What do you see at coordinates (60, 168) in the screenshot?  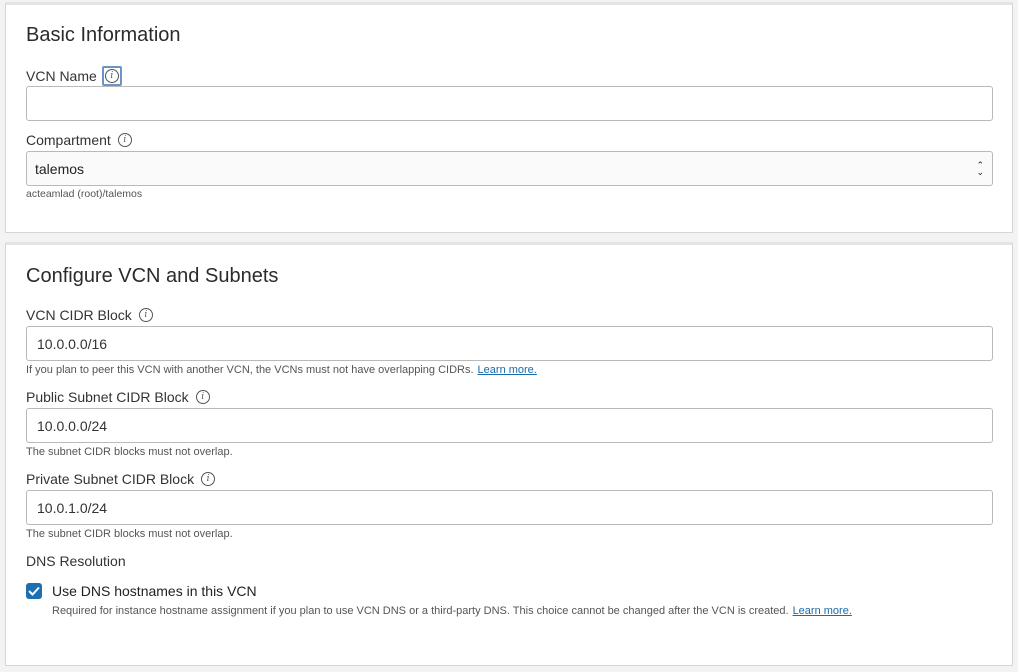 I see `compartment-selected-value: talemos` at bounding box center [60, 168].